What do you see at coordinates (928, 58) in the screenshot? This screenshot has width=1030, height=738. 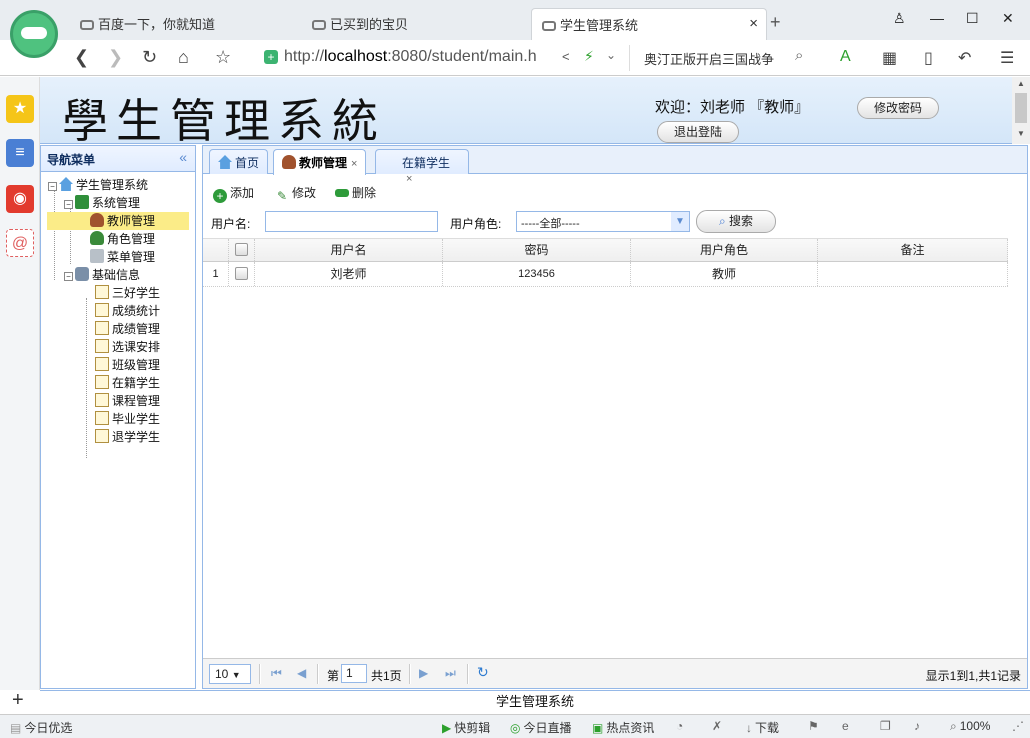 I see `reader-icon: ▯` at bounding box center [928, 58].